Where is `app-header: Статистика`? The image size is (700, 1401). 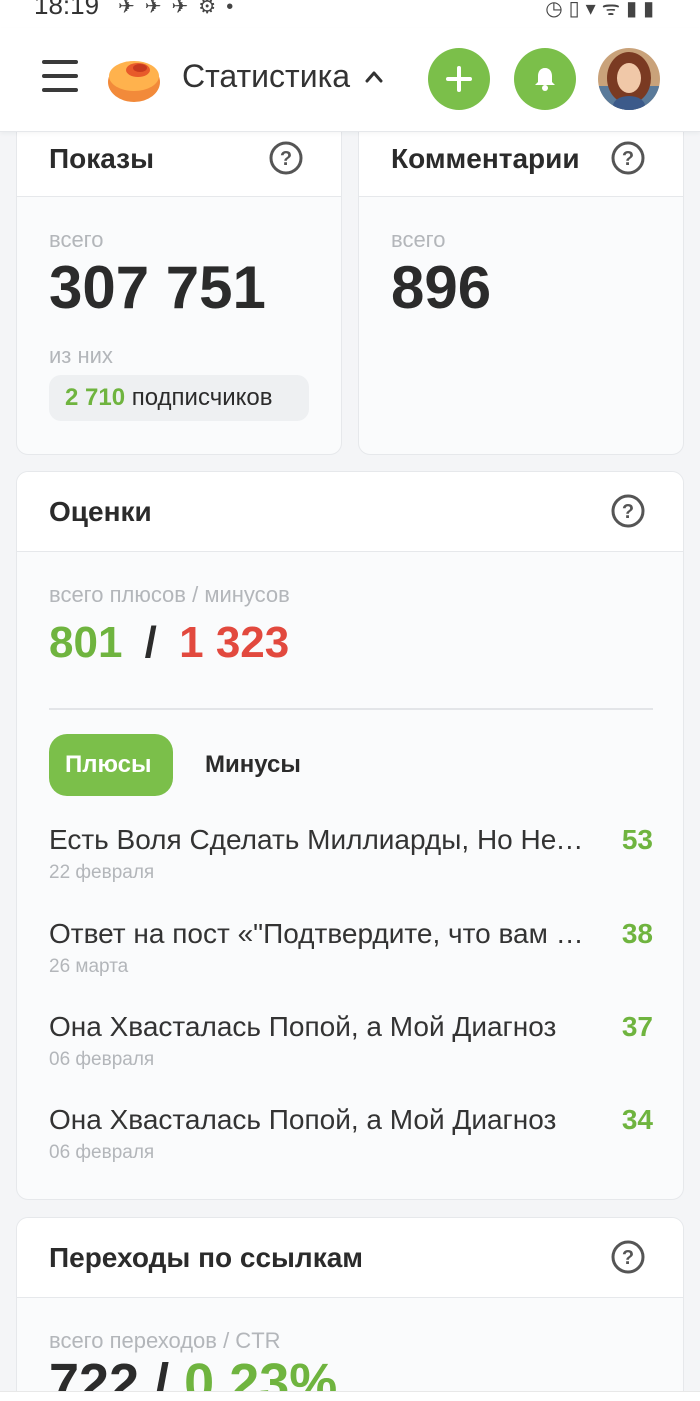 app-header: Статистика is located at coordinates (350, 80).